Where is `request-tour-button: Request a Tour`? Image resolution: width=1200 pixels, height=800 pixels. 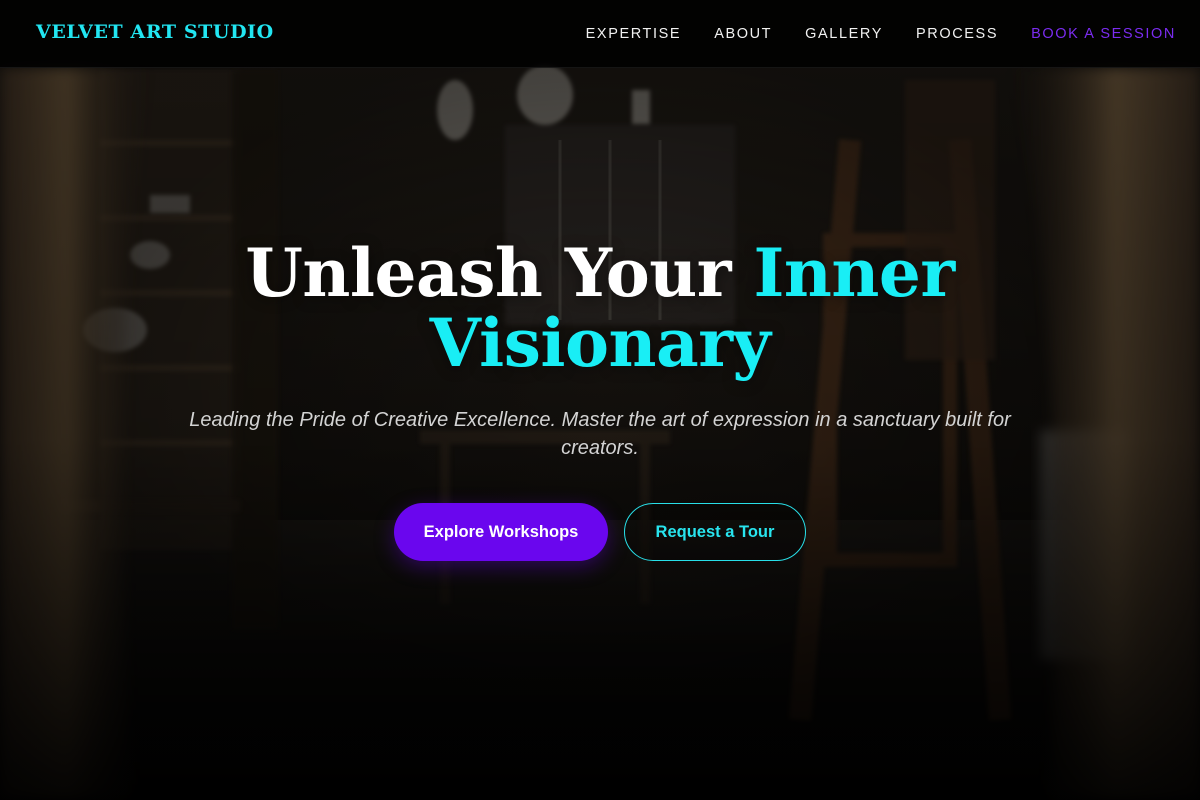
request-tour-button: Request a Tour is located at coordinates (715, 532).